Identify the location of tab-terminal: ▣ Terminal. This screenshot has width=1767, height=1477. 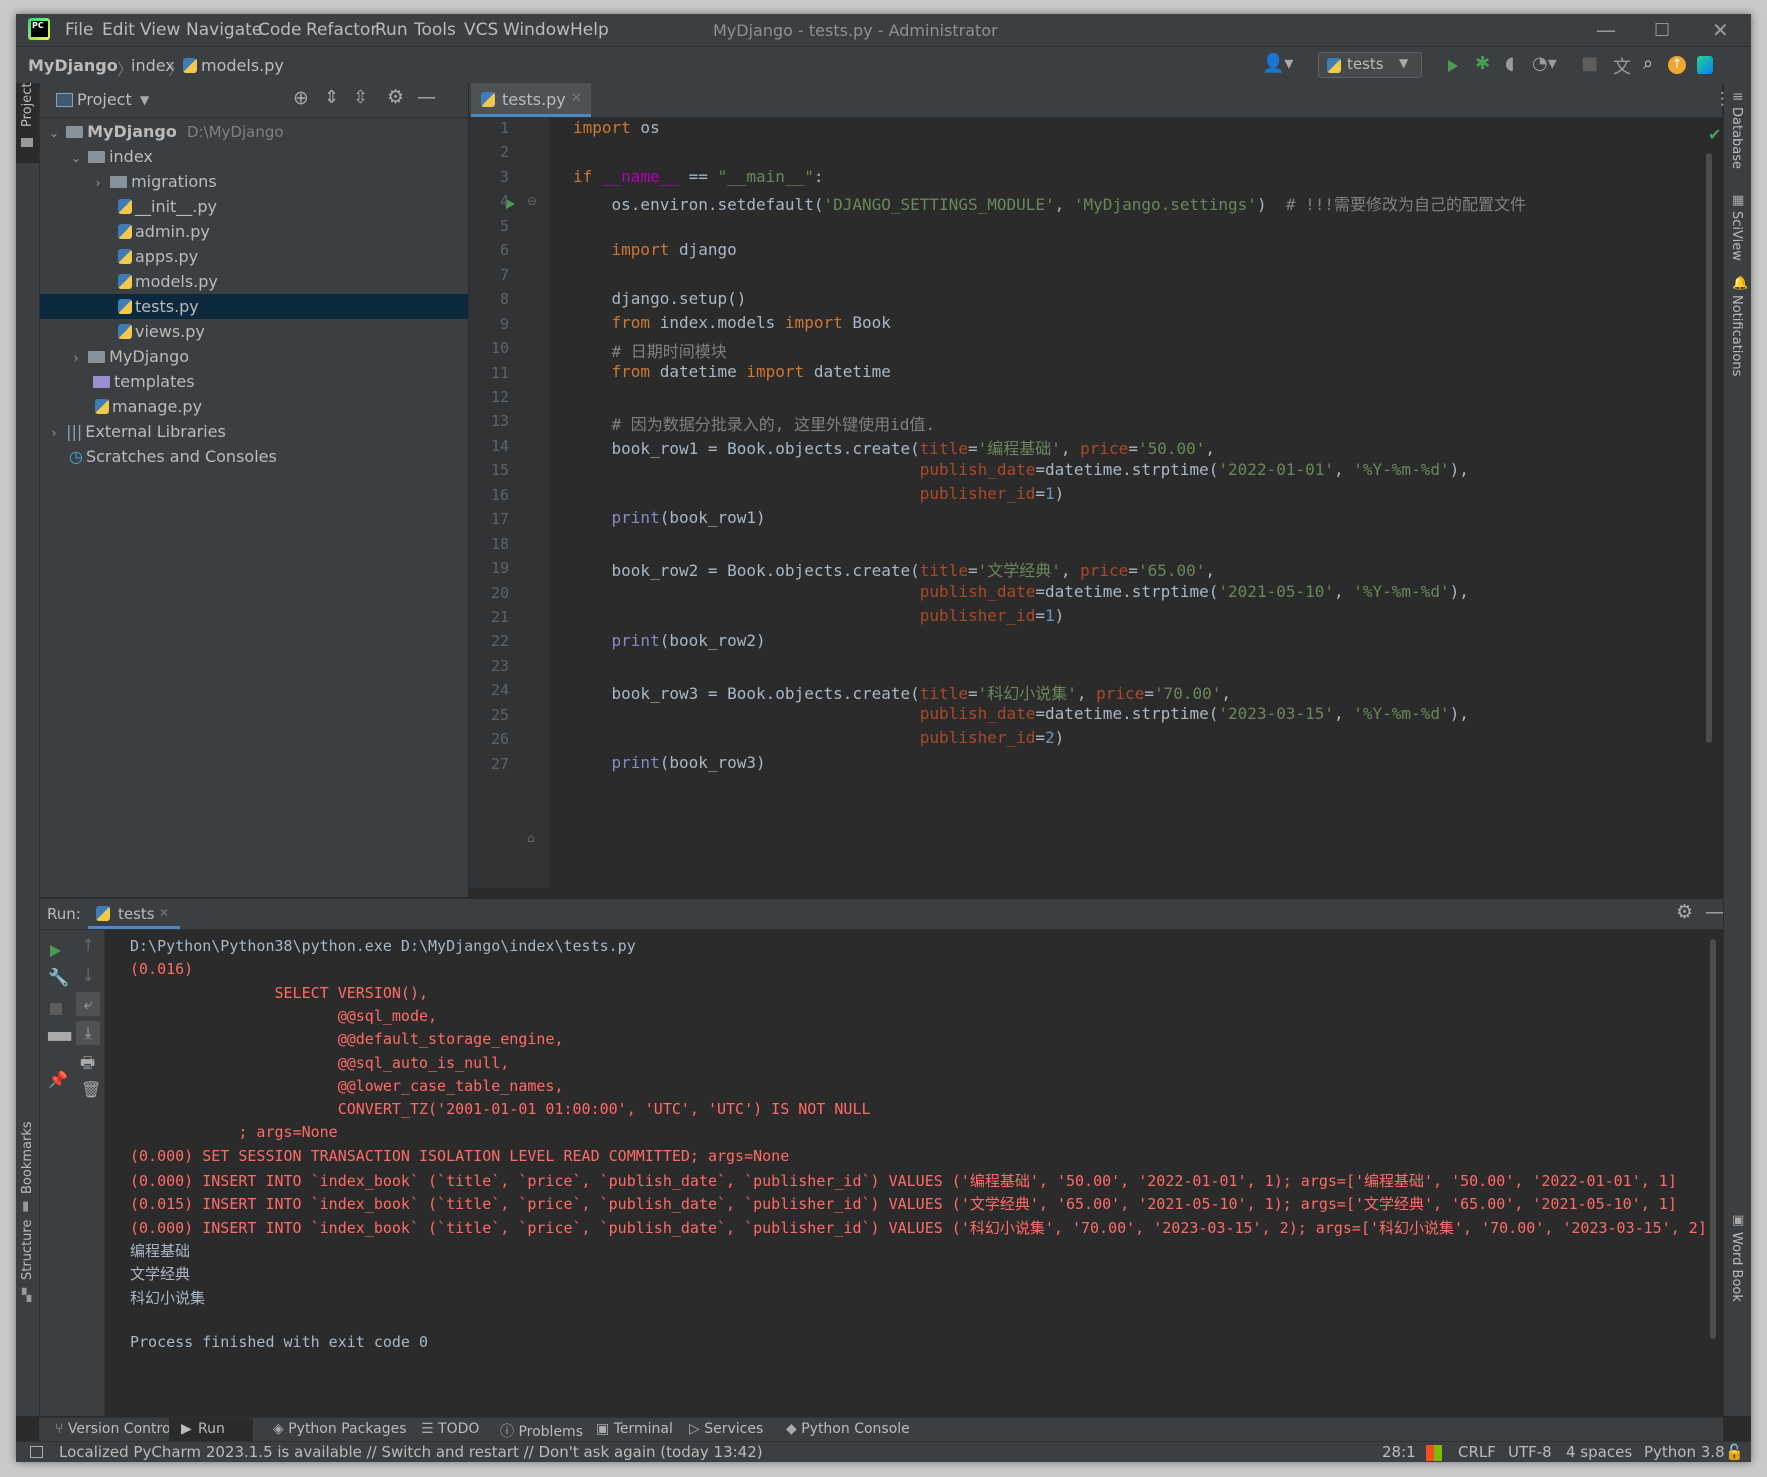
(634, 1429).